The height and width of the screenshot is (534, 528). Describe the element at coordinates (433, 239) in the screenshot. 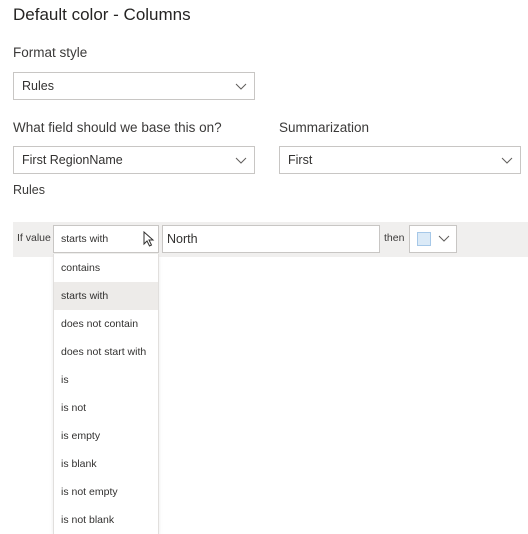

I see `color-picker` at that location.